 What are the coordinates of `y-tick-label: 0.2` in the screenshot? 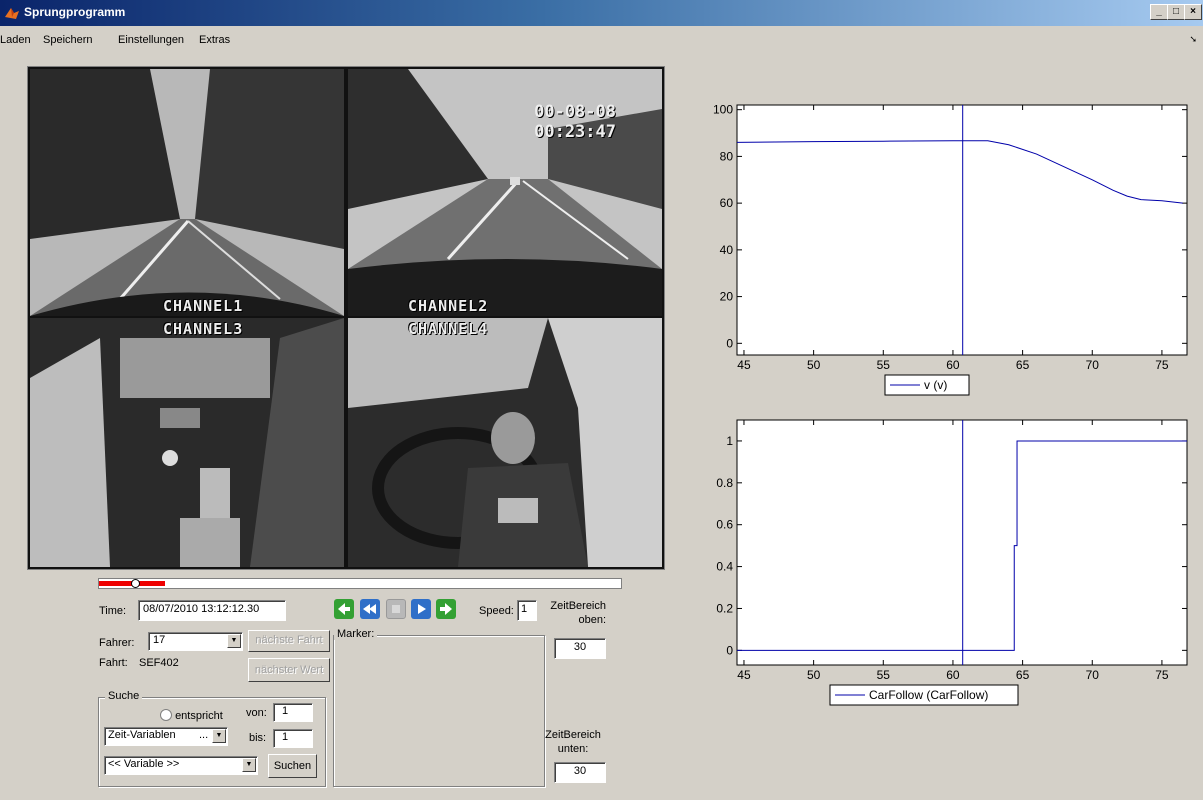 It's located at (724, 608).